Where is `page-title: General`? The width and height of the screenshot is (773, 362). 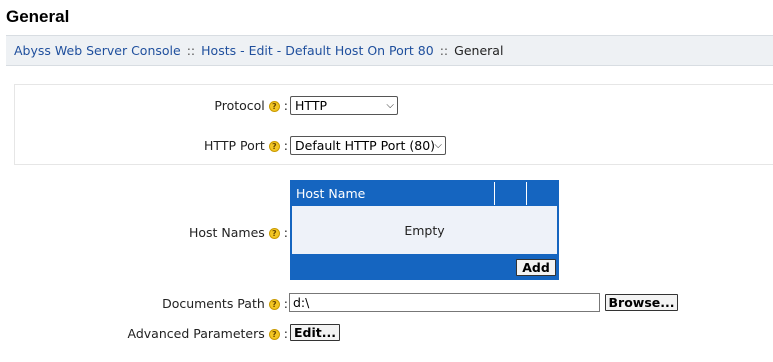
page-title: General is located at coordinates (38, 16).